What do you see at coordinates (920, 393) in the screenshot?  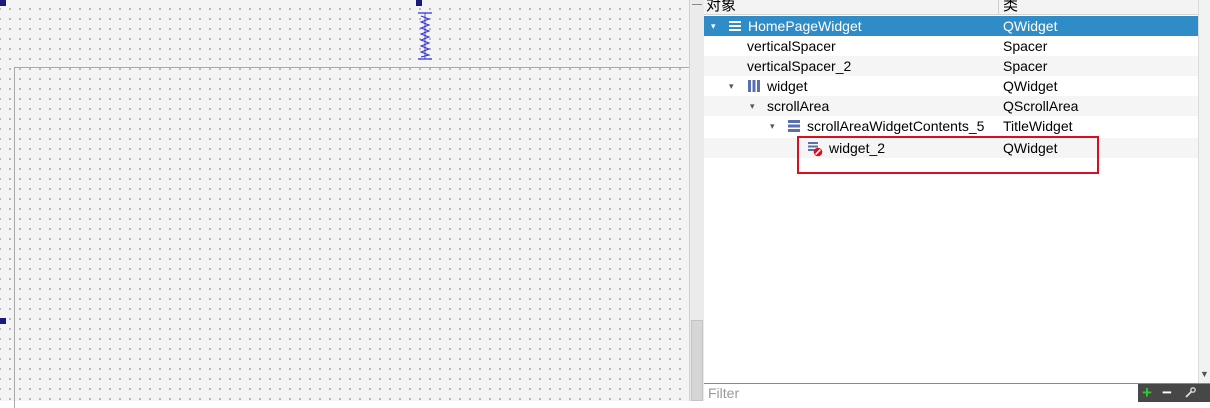 I see `filter-input` at bounding box center [920, 393].